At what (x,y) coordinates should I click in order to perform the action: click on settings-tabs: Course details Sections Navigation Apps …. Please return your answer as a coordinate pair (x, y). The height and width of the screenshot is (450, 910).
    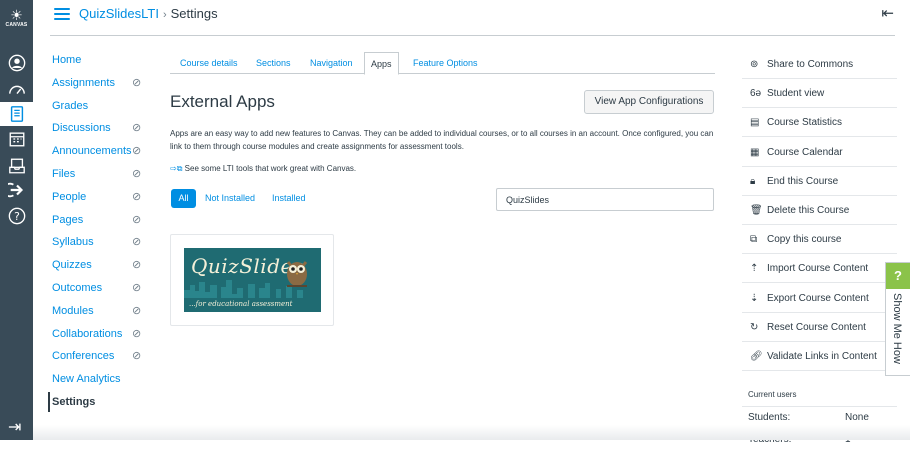
    Looking at the image, I should click on (442, 63).